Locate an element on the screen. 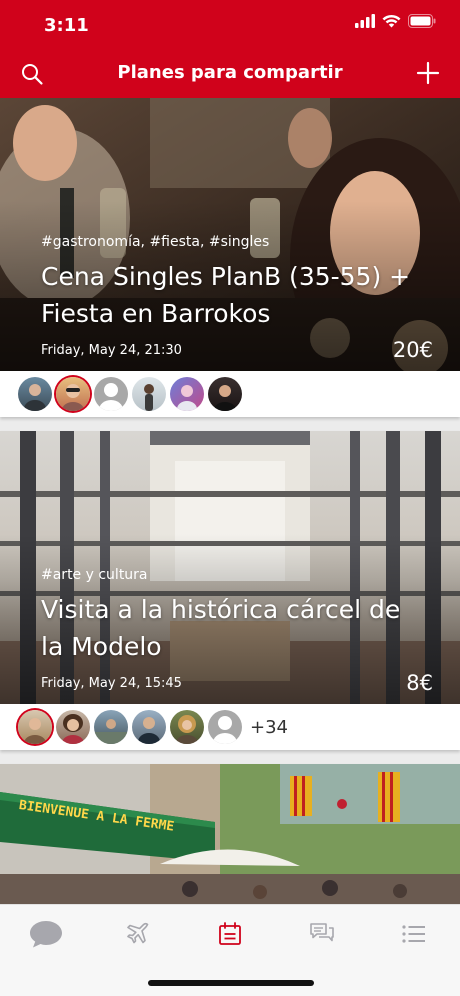  plan-price: 8€ is located at coordinates (419, 683).